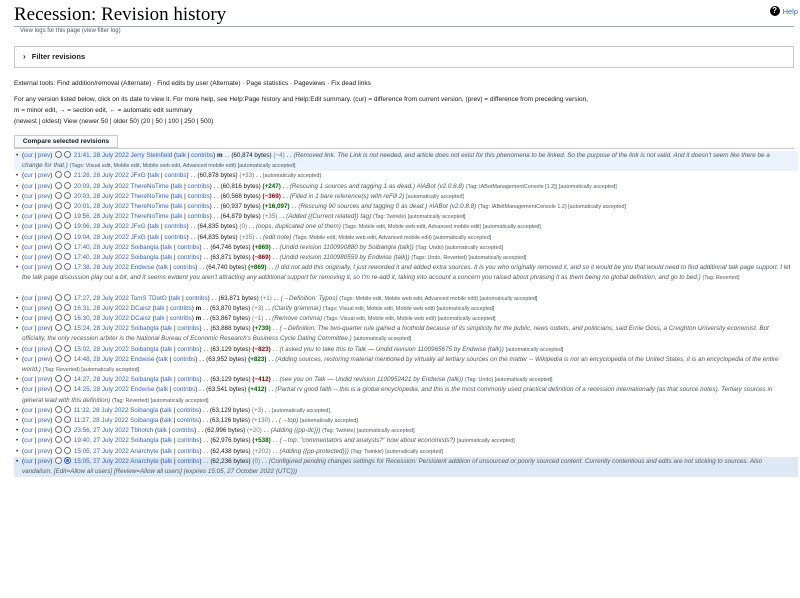  What do you see at coordinates (101, 206) in the screenshot?
I see `revision-date-link: 20:01, 28 July 2022` at bounding box center [101, 206].